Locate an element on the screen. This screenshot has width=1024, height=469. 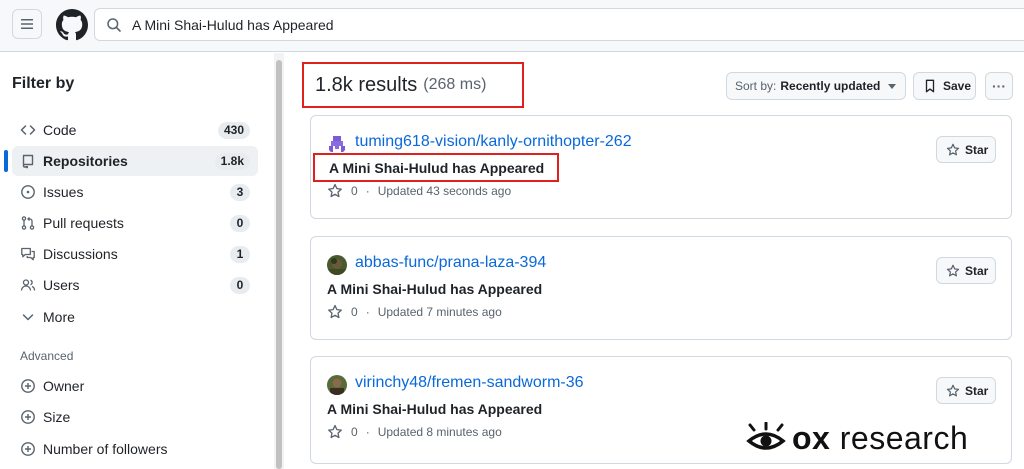
advanced-item-owner: Owner is located at coordinates (135, 386).